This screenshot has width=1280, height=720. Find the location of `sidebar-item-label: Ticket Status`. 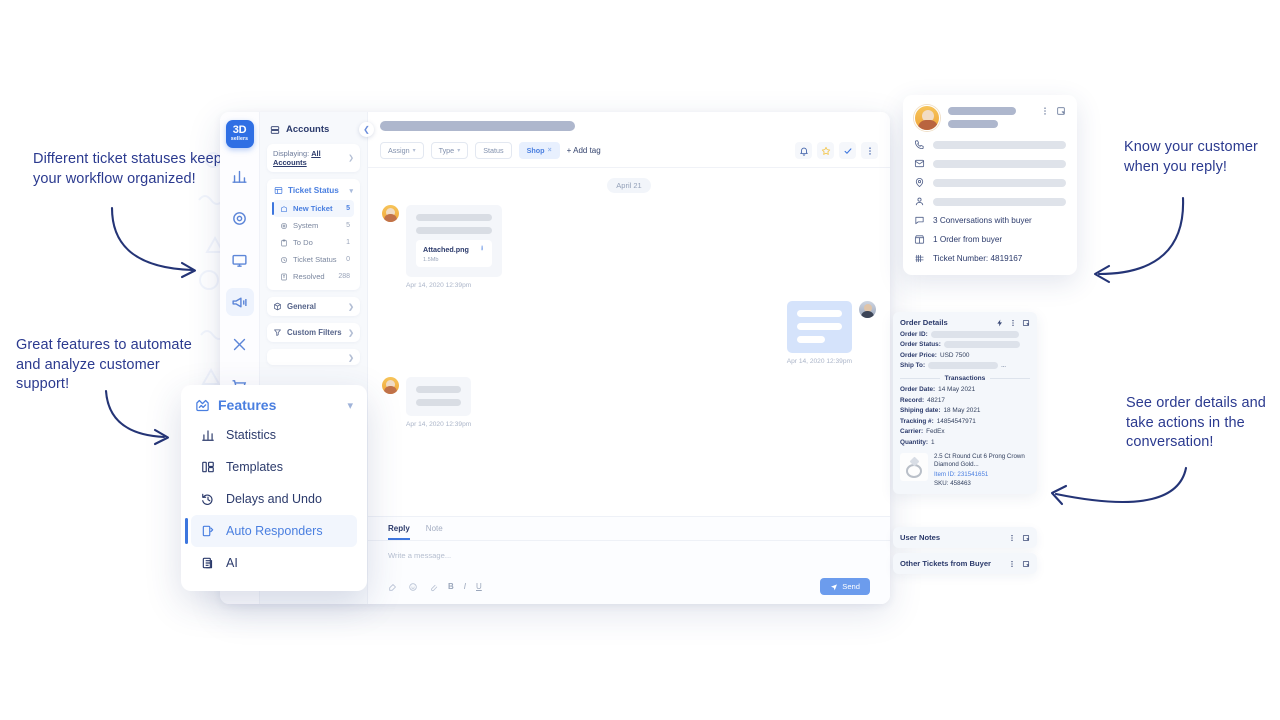

sidebar-item-label: Ticket Status is located at coordinates (315, 259).